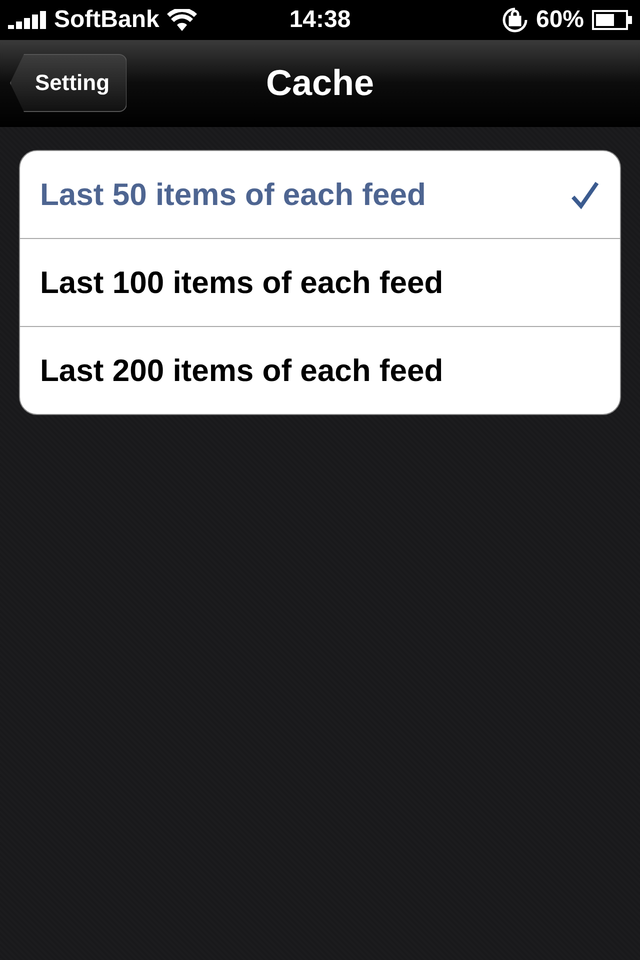  Describe the element at coordinates (612, 20) in the screenshot. I see `battery-icon` at that location.